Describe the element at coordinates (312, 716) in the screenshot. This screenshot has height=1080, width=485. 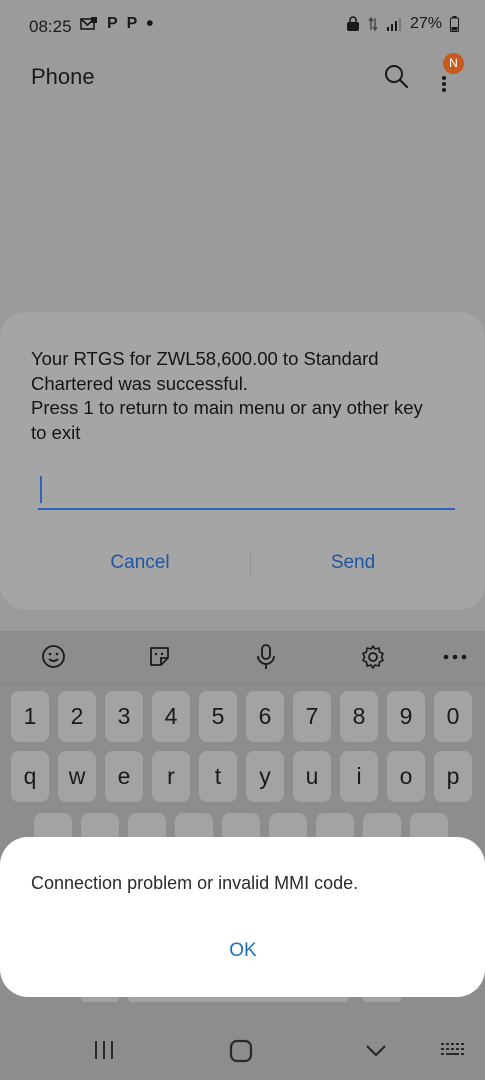
I see `key-7: 7` at that location.